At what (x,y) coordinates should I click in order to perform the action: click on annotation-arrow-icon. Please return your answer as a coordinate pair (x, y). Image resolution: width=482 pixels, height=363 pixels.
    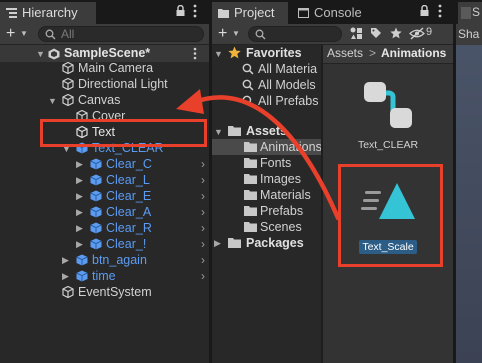
    Looking at the image, I should click on (258, 155).